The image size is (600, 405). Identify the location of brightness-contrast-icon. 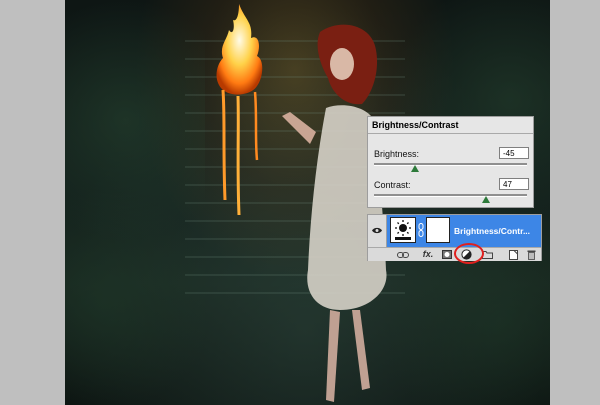
(403, 230).